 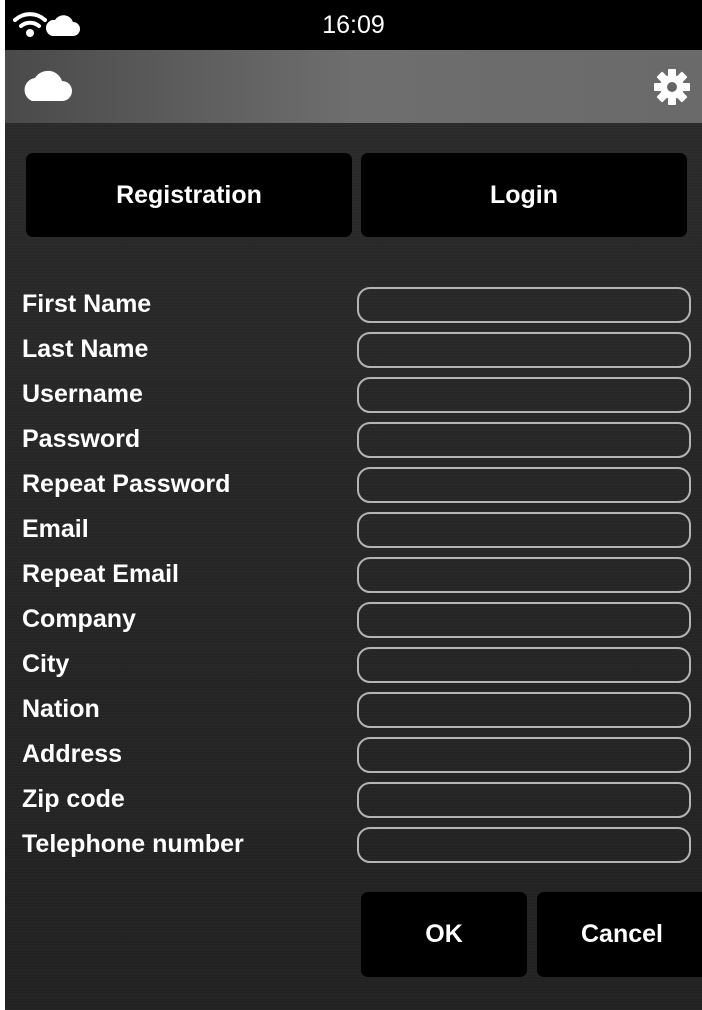 I want to click on zip-code-label: Zip code, so click(x=73, y=799).